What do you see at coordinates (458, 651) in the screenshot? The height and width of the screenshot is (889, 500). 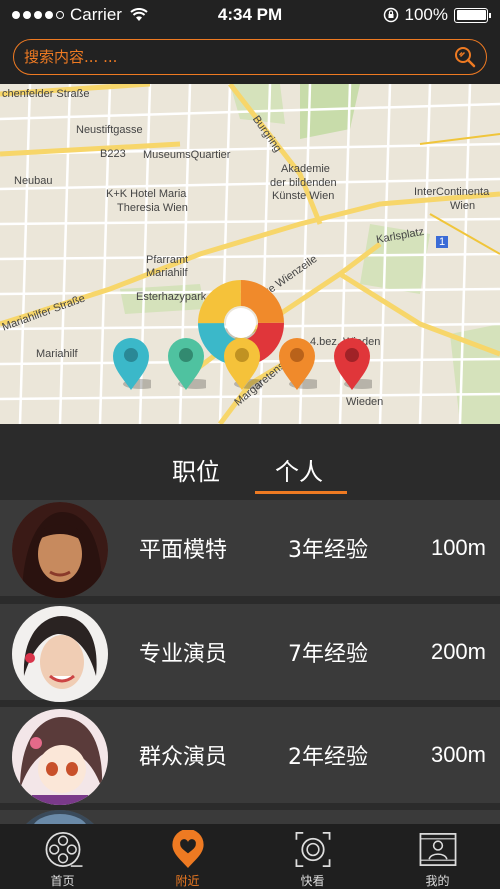 I see `distance-label: 200m` at bounding box center [458, 651].